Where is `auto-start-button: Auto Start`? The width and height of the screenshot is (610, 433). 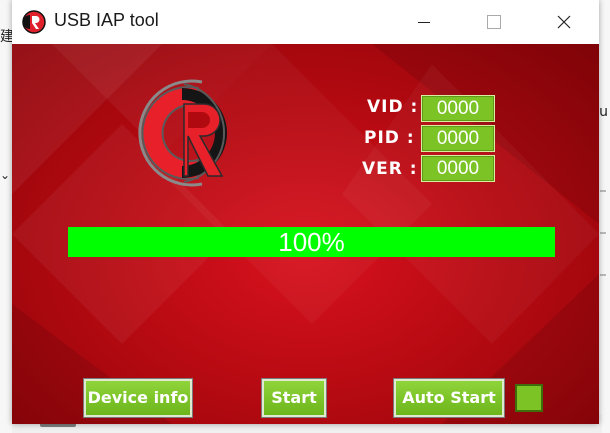 auto-start-button: Auto Start is located at coordinates (449, 398).